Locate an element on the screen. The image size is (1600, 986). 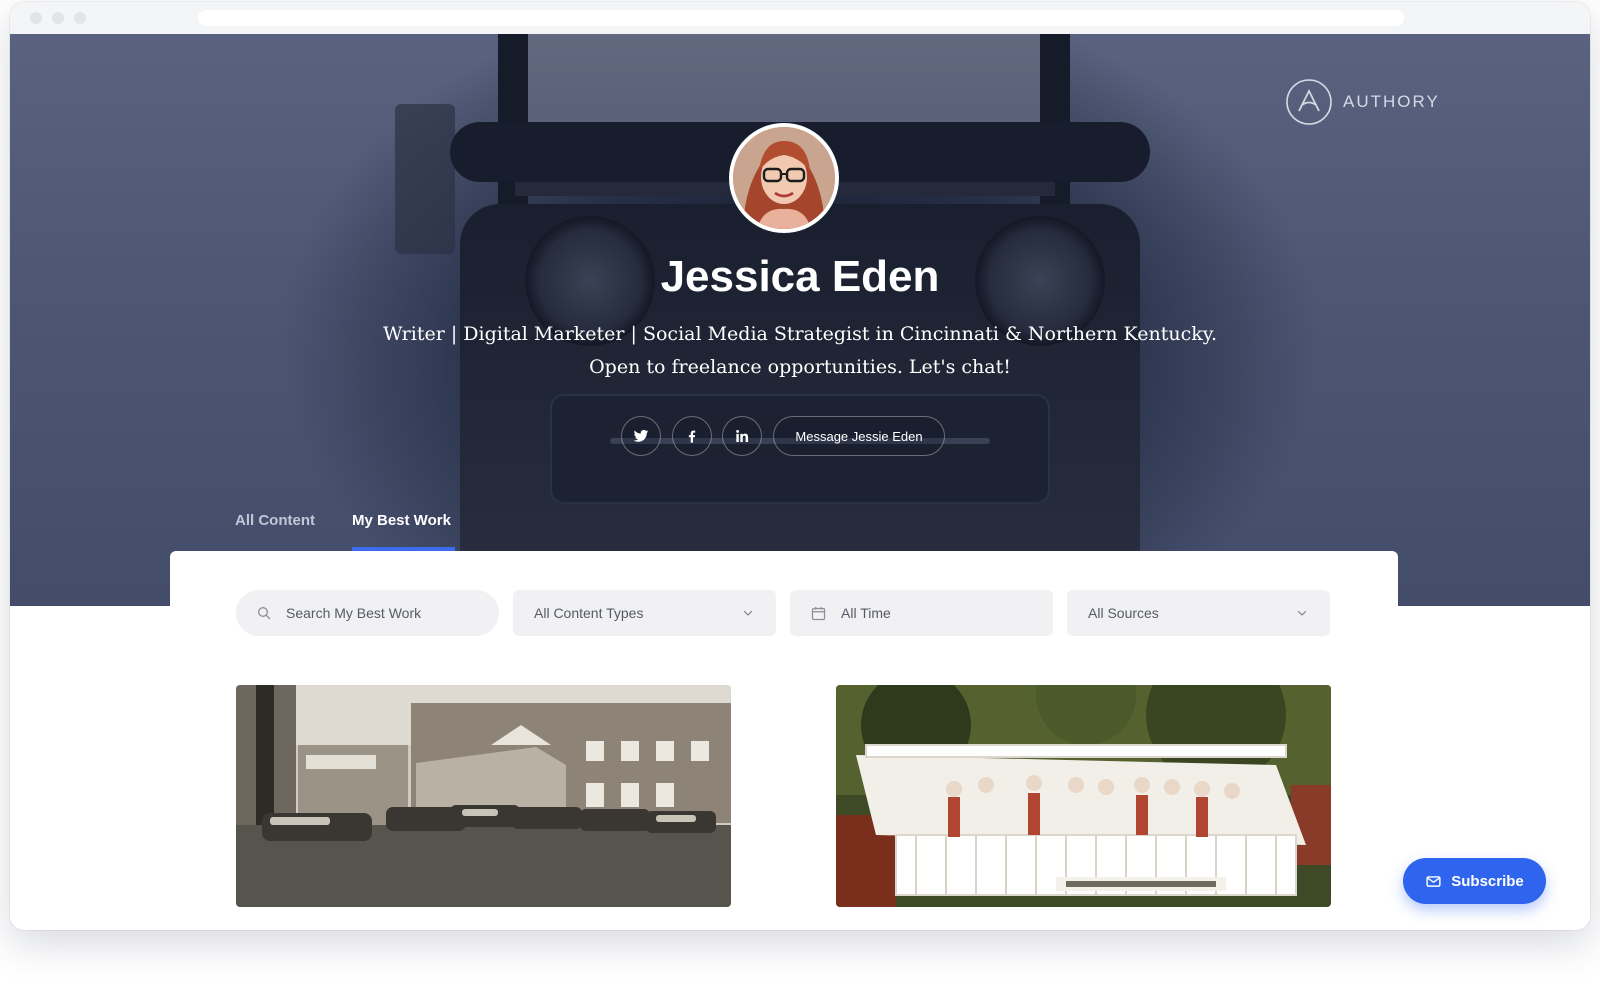
mail-icon is located at coordinates (1433, 881).